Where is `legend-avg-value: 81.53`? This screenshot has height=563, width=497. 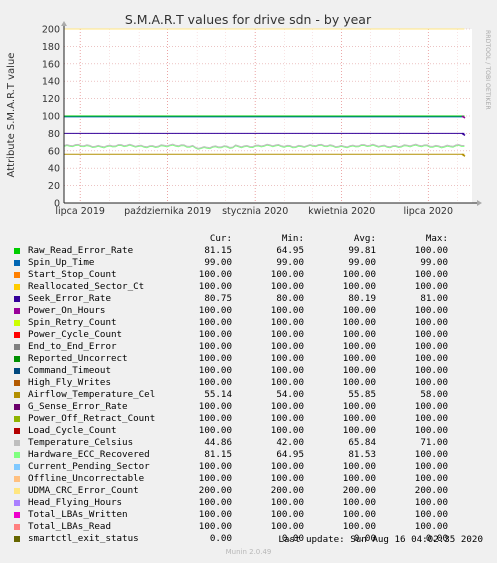 legend-avg-value: 81.53 is located at coordinates (362, 454).